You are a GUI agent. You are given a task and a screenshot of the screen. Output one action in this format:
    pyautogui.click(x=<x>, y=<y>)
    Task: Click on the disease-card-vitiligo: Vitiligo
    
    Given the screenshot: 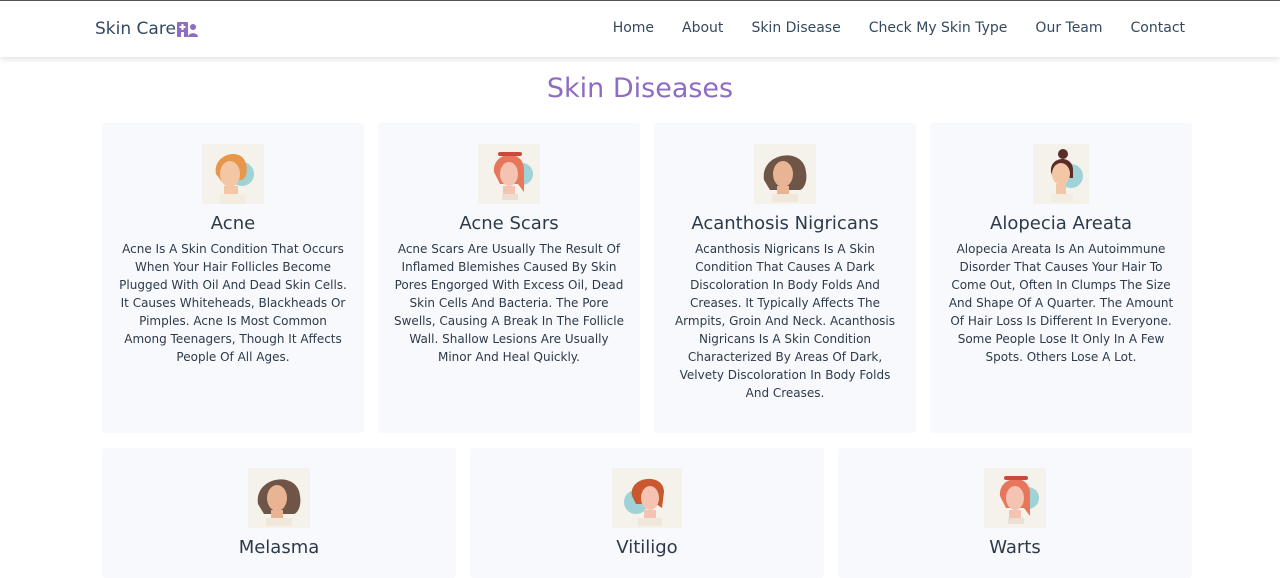 What is the action you would take?
    pyautogui.click(x=647, y=513)
    